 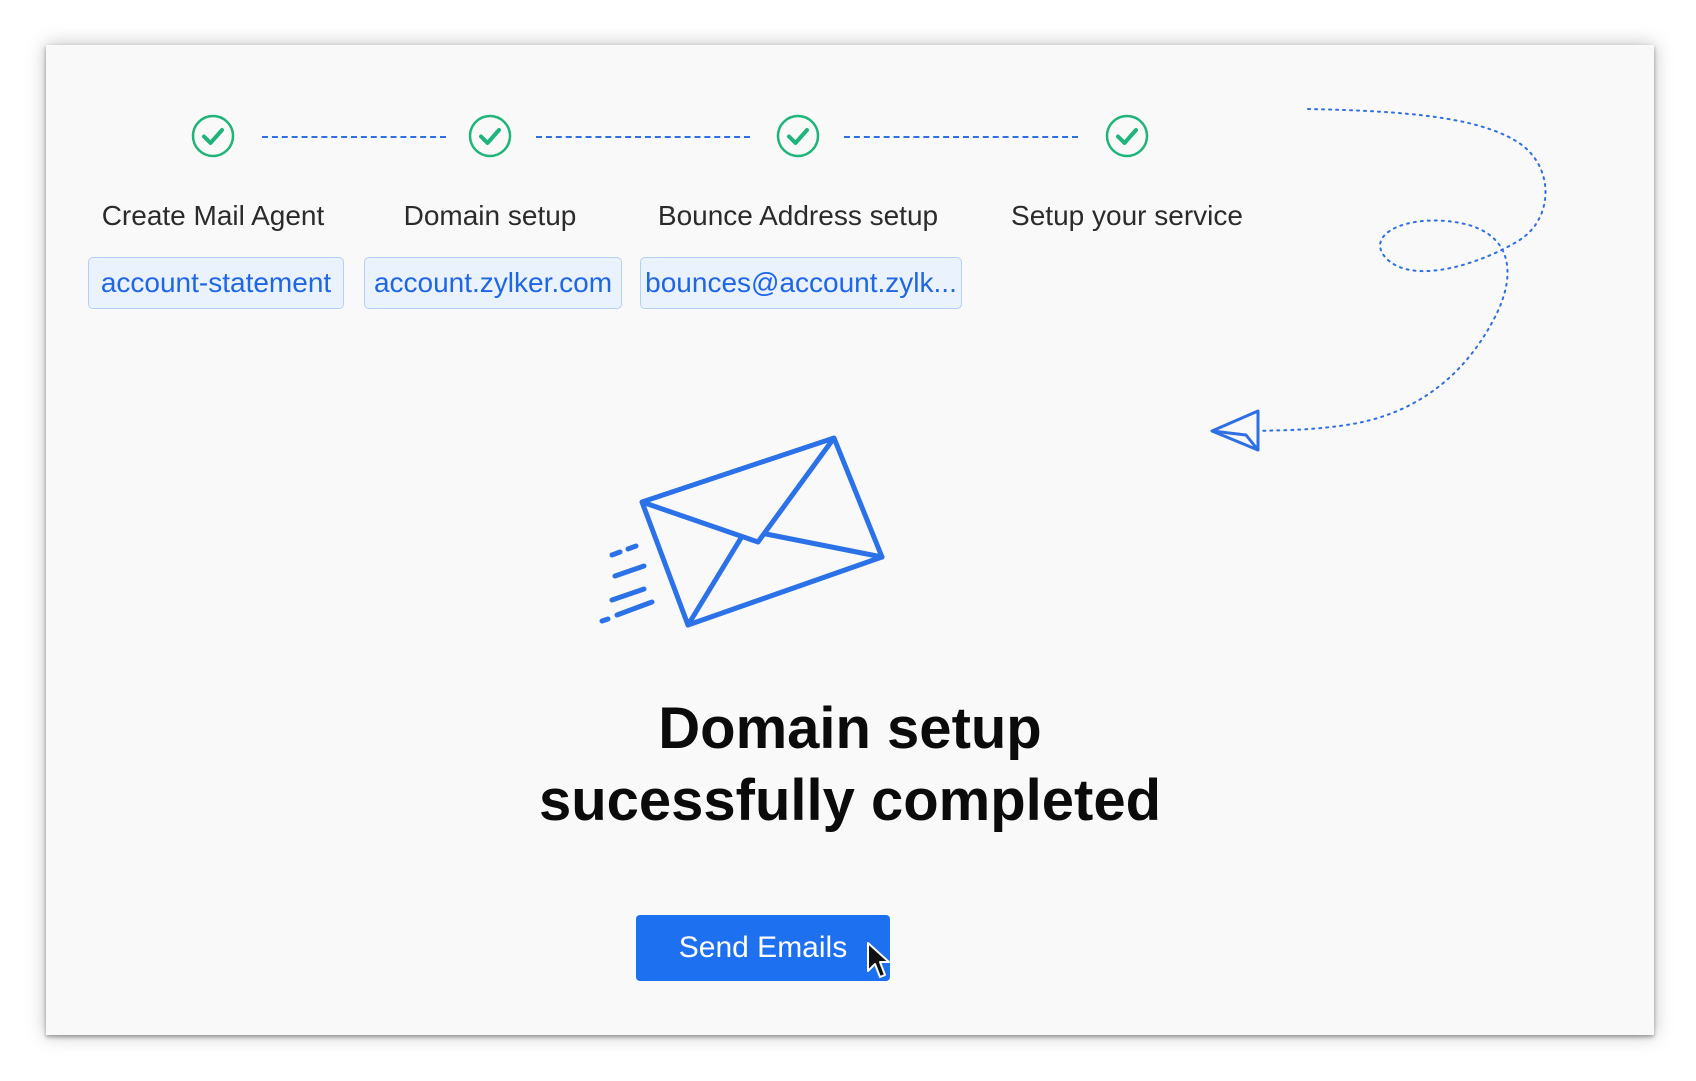 I want to click on step-3-label: Bounce Address setup, so click(x=798, y=215).